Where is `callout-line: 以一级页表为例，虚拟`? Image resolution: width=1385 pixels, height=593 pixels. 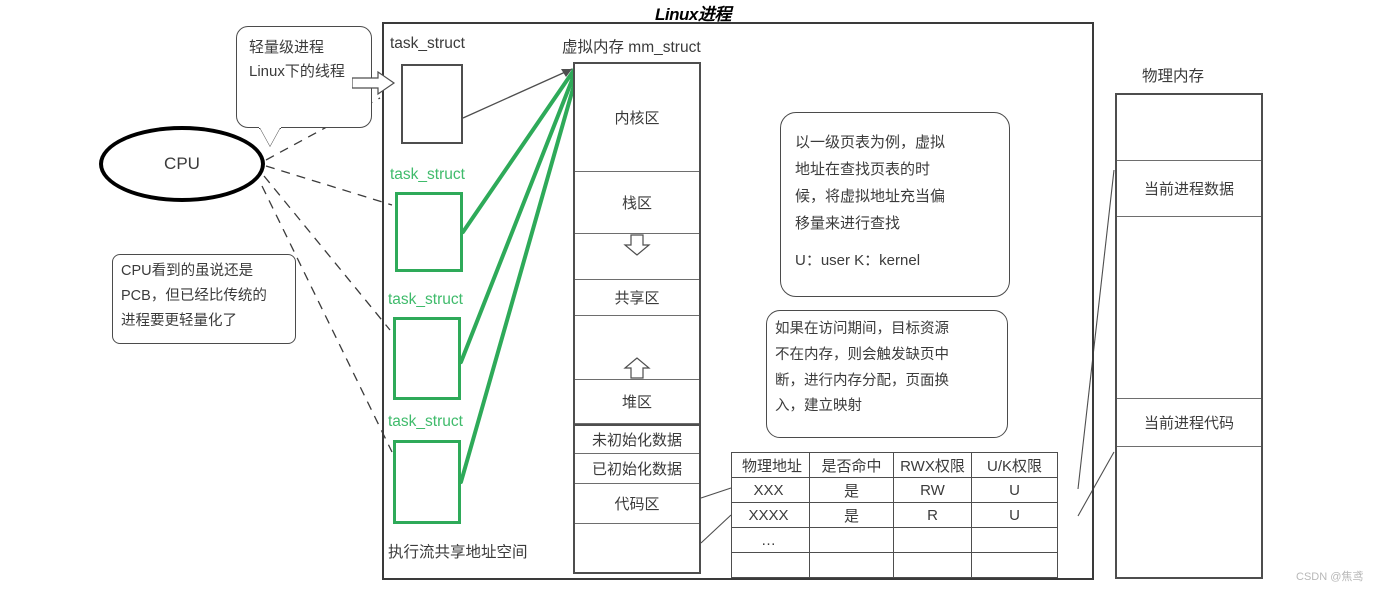 callout-line: 以一级页表为例，虚拟 is located at coordinates (870, 142).